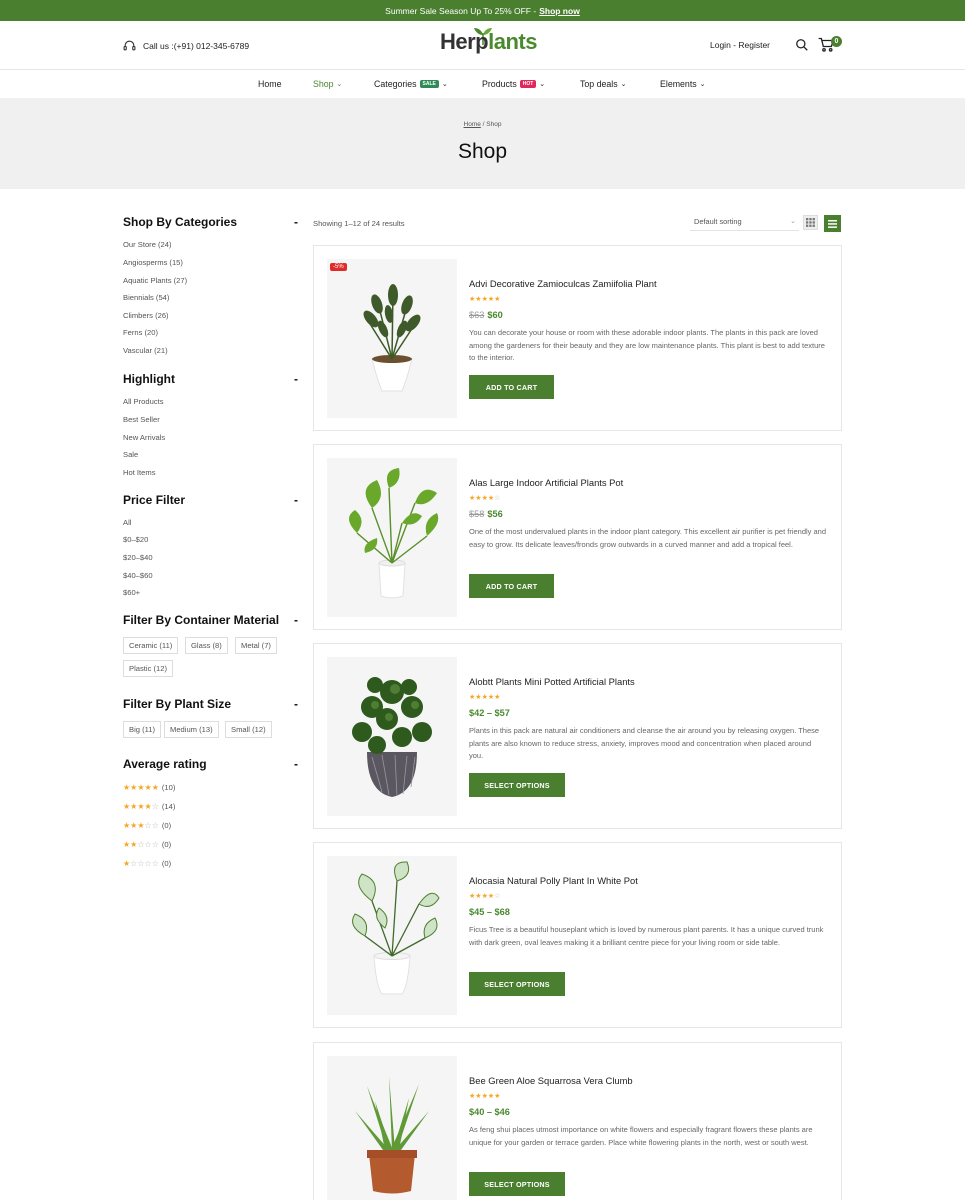 This screenshot has width=965, height=1200. I want to click on material-filter-header: Filter By Container Material -, so click(210, 620).